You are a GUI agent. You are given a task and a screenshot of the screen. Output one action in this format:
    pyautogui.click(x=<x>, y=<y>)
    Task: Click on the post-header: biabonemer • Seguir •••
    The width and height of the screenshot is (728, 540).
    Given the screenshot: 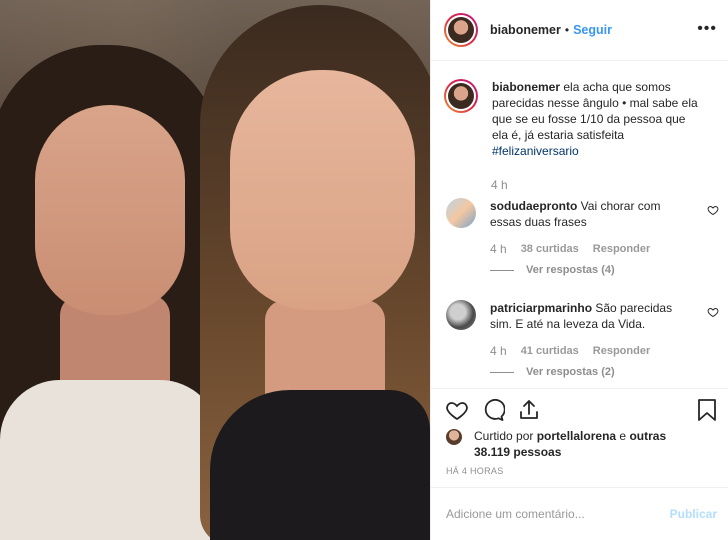 What is the action you would take?
    pyautogui.click(x=579, y=30)
    